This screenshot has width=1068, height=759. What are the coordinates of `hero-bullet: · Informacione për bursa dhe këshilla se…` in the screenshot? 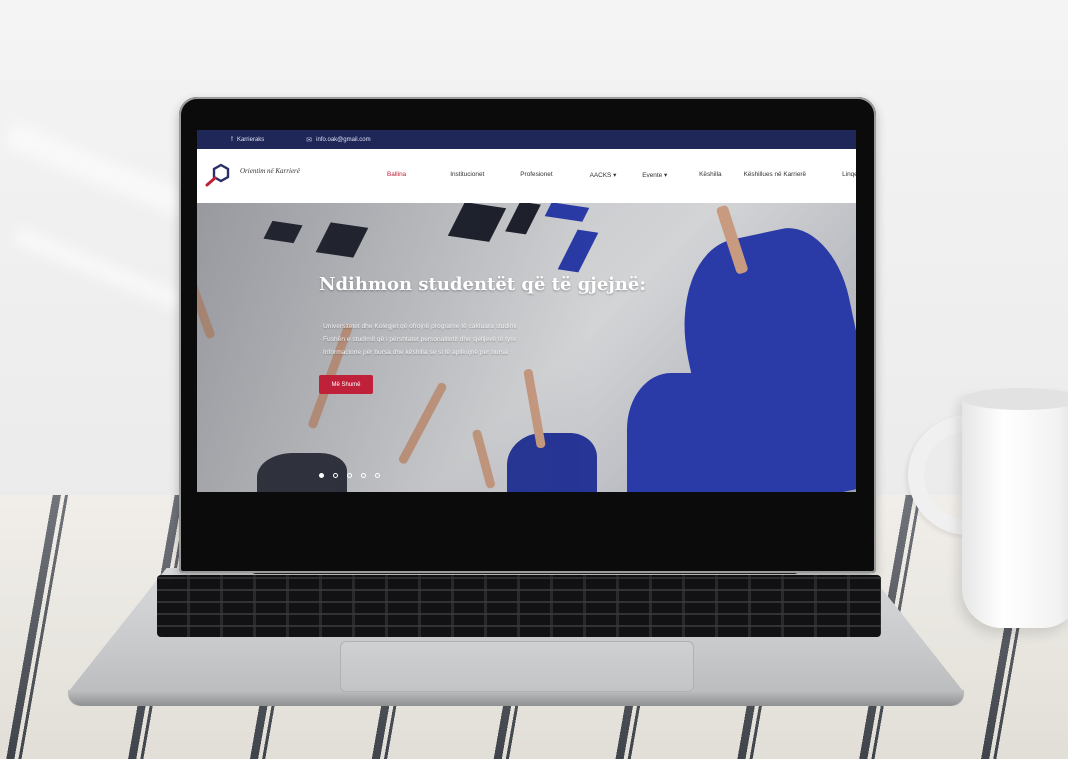 It's located at (413, 352).